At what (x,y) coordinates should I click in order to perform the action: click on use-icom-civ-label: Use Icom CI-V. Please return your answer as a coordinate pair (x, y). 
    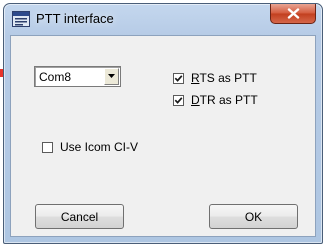
    Looking at the image, I should click on (99, 147).